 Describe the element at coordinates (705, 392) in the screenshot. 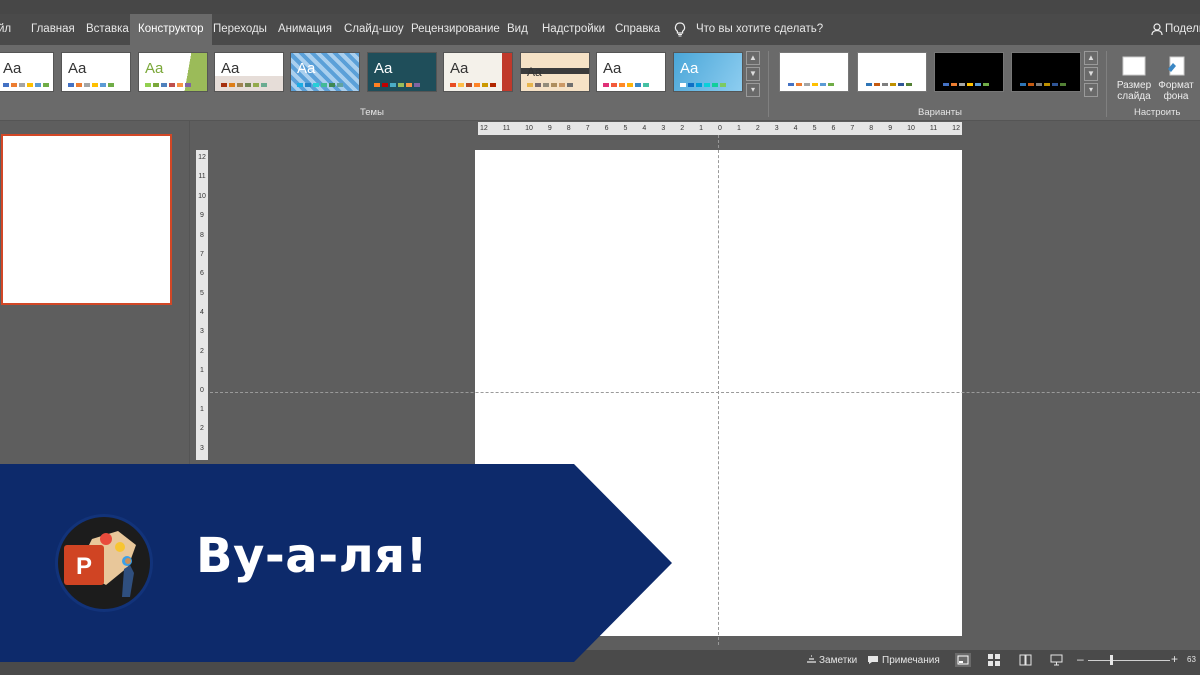

I see `horizontal-guide` at that location.